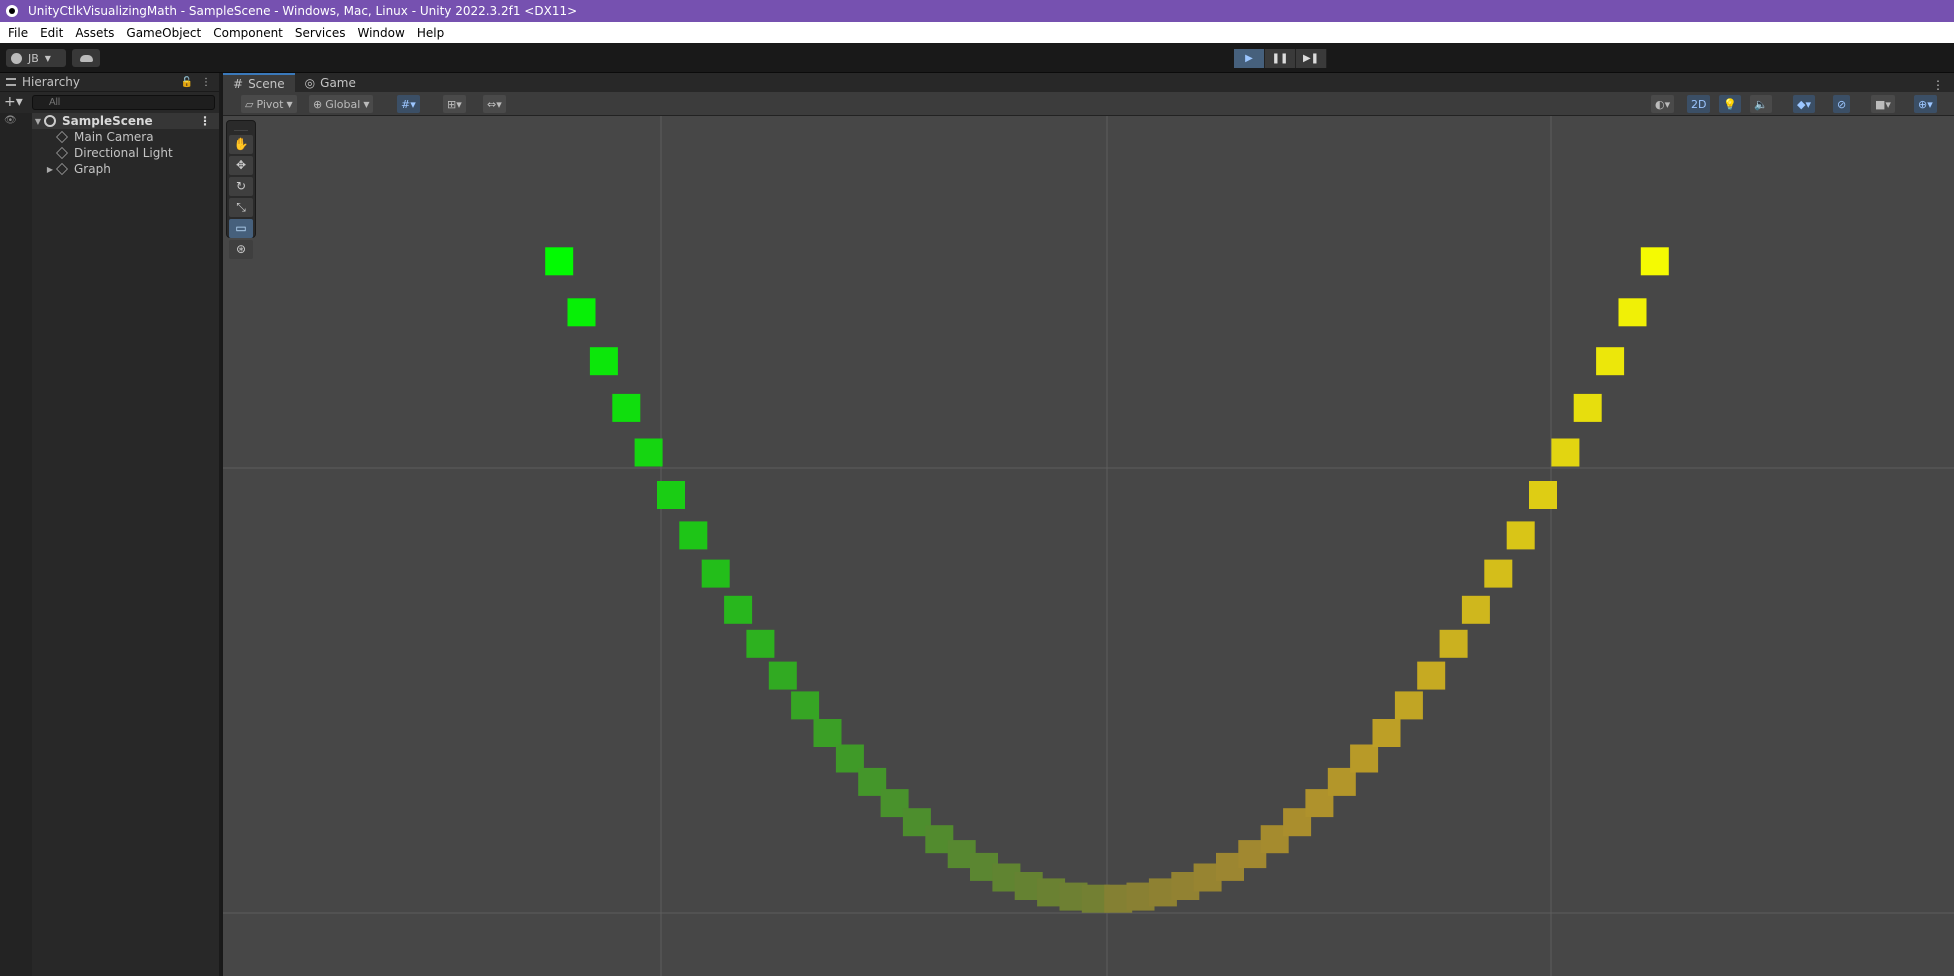 The width and height of the screenshot is (1954, 976). I want to click on tool-palette: ✋ ✥ ↻ ⤡ ▭ ⊛, so click(241, 189).